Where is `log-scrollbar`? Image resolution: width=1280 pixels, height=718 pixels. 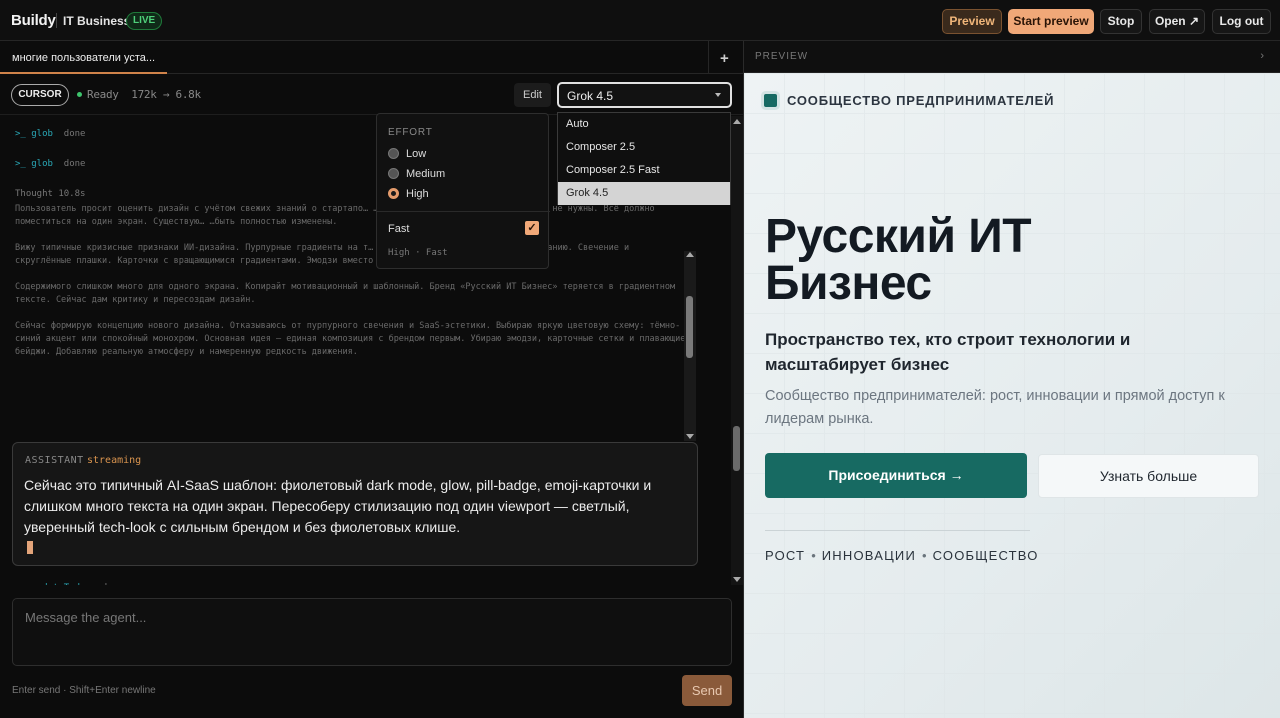 log-scrollbar is located at coordinates (737, 350).